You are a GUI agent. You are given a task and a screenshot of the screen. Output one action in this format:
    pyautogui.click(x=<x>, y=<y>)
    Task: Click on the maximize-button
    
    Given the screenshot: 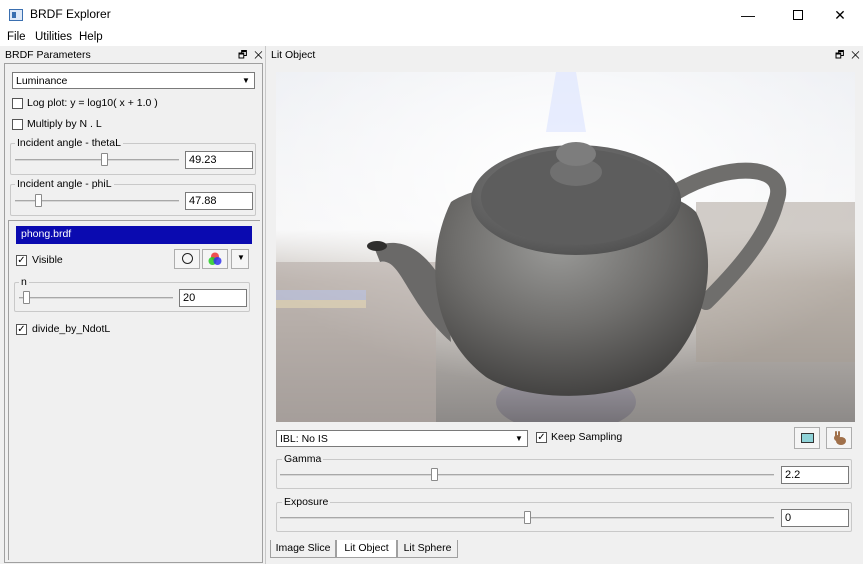 What is the action you would take?
    pyautogui.click(x=798, y=15)
    